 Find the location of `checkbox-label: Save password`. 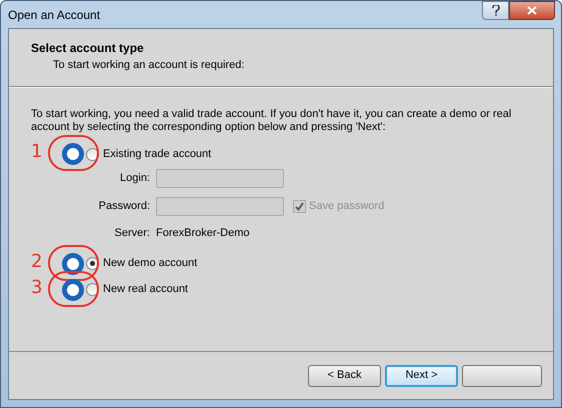

checkbox-label: Save password is located at coordinates (346, 206).